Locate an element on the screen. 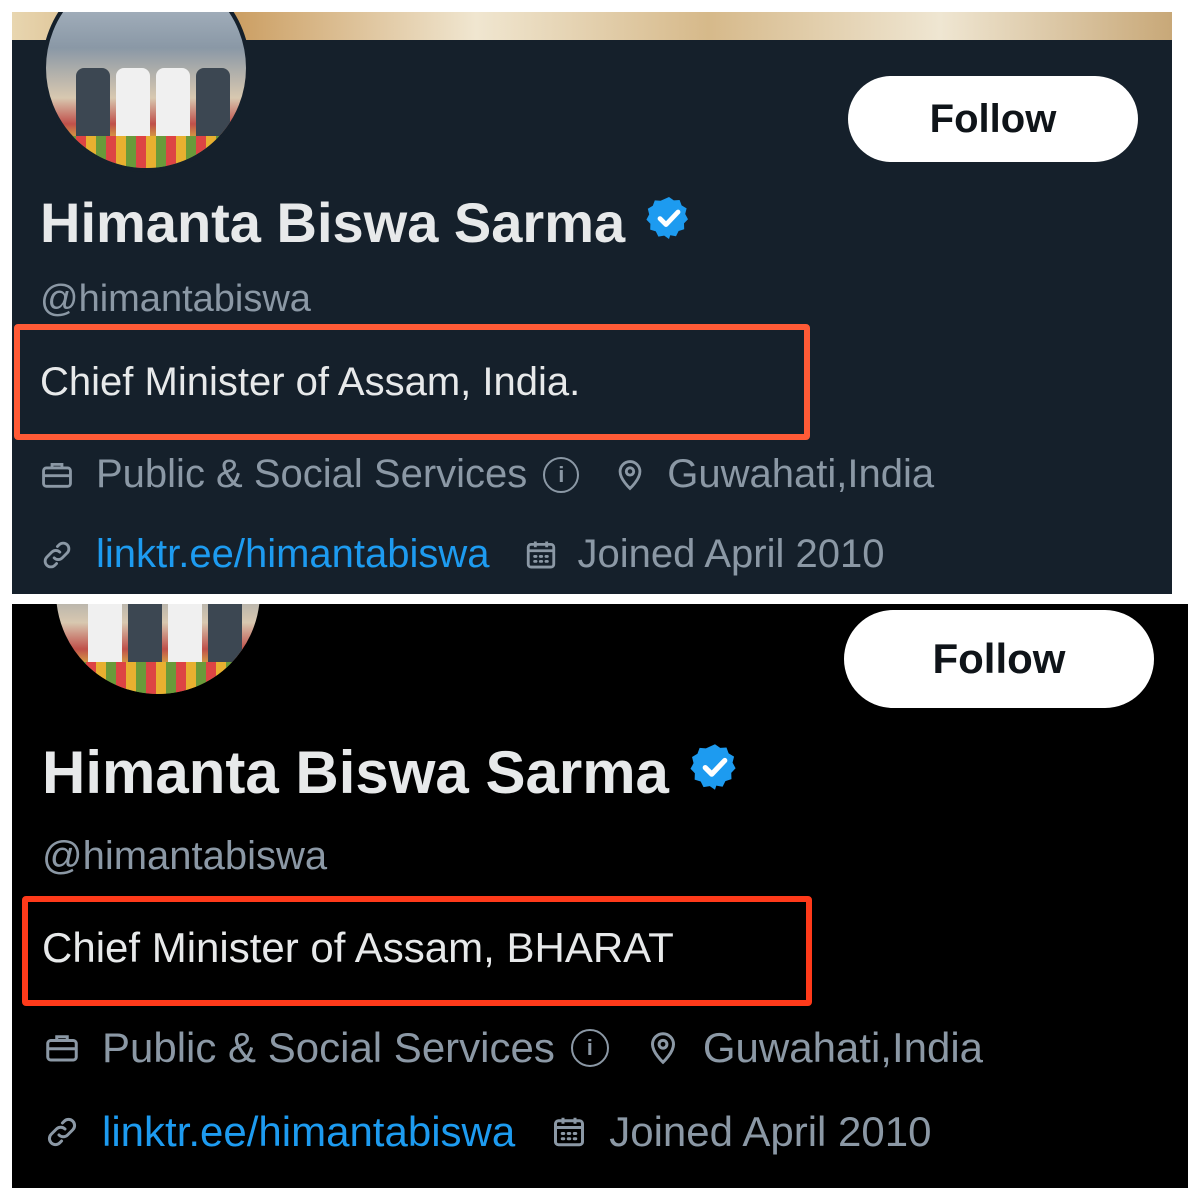 The width and height of the screenshot is (1200, 1200). image-border is located at coordinates (600, 1194).